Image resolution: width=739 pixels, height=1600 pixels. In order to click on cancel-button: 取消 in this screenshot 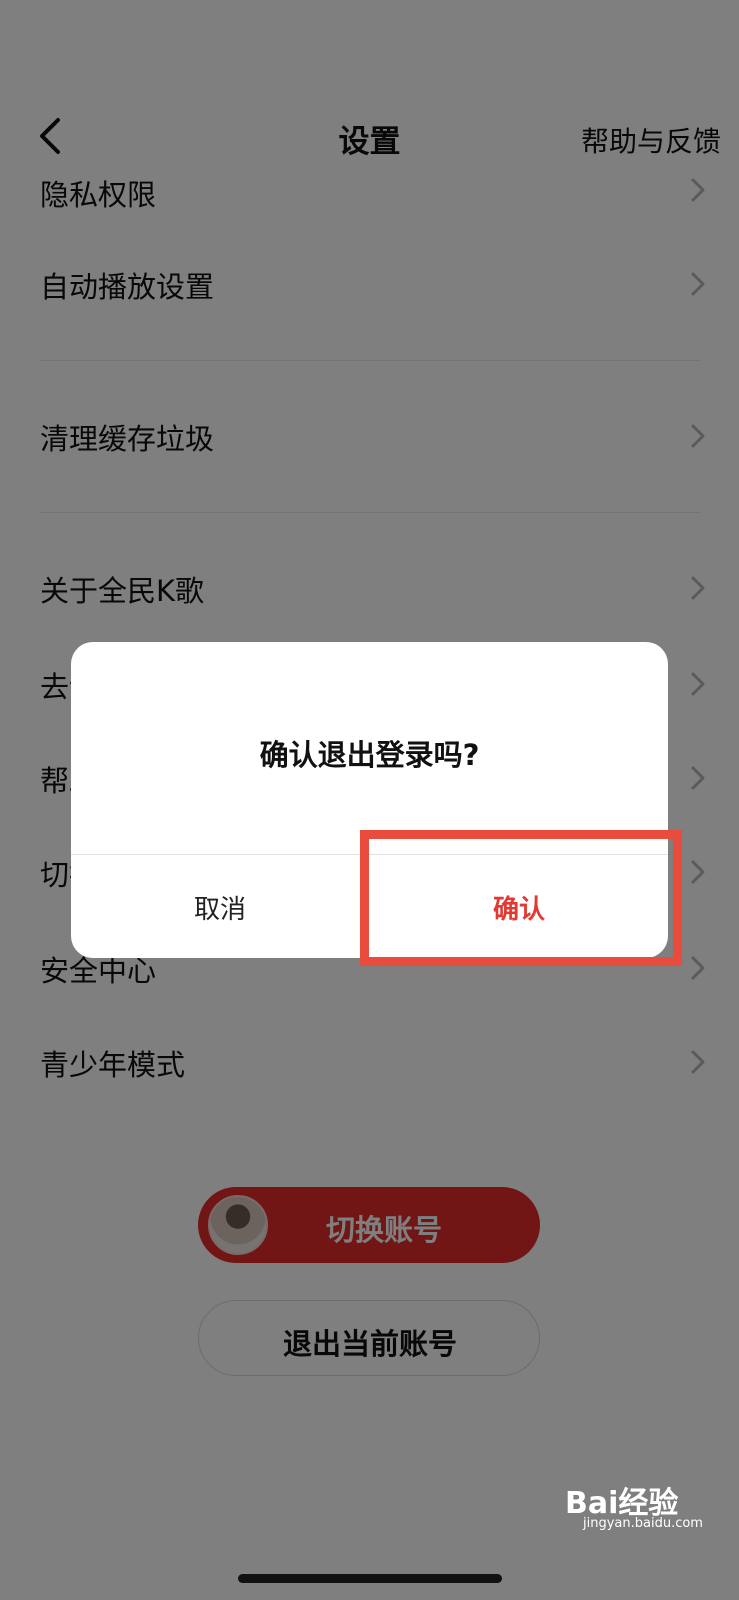, I will do `click(220, 906)`.